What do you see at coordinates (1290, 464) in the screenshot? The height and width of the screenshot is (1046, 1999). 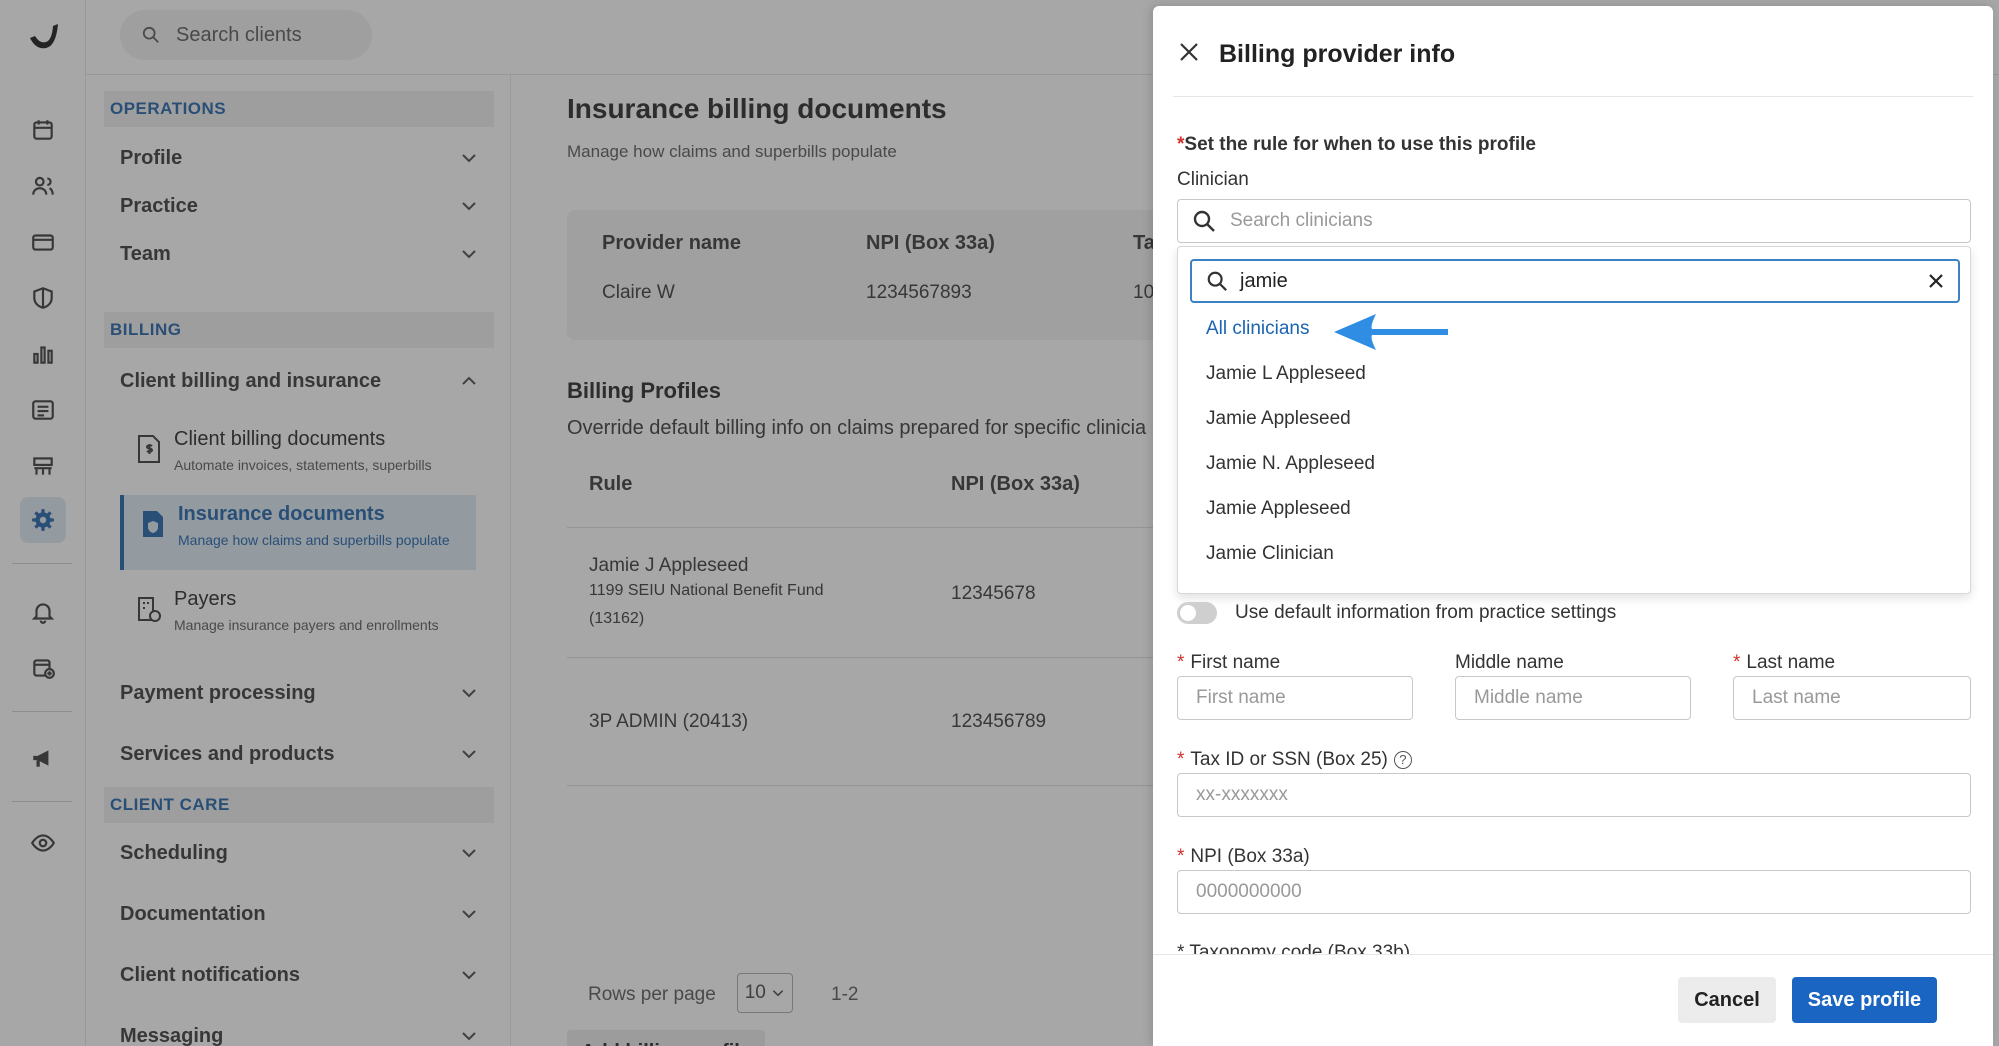 I see `option-clinician: Jamie N. Appleseed` at bounding box center [1290, 464].